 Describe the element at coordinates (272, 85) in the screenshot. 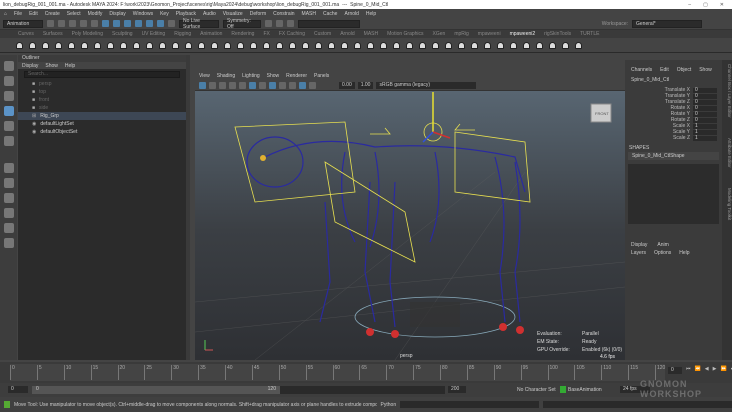

I see `smooth-shade-icon` at that location.